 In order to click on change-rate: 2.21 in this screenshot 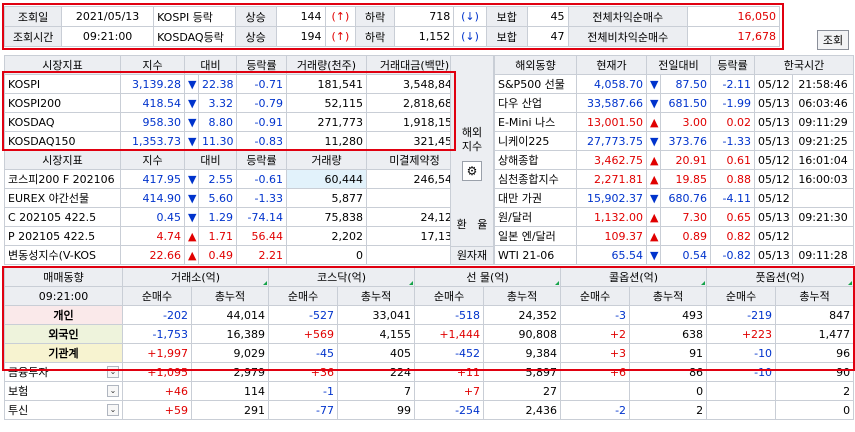, I will do `click(261, 255)`.